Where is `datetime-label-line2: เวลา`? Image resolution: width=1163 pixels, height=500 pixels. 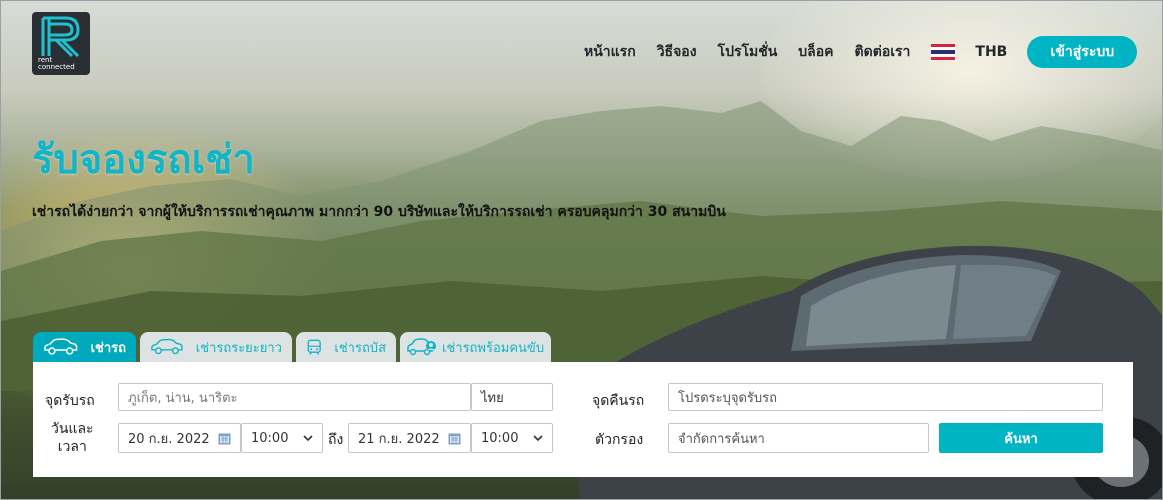
datetime-label-line2: เวลา is located at coordinates (72, 447).